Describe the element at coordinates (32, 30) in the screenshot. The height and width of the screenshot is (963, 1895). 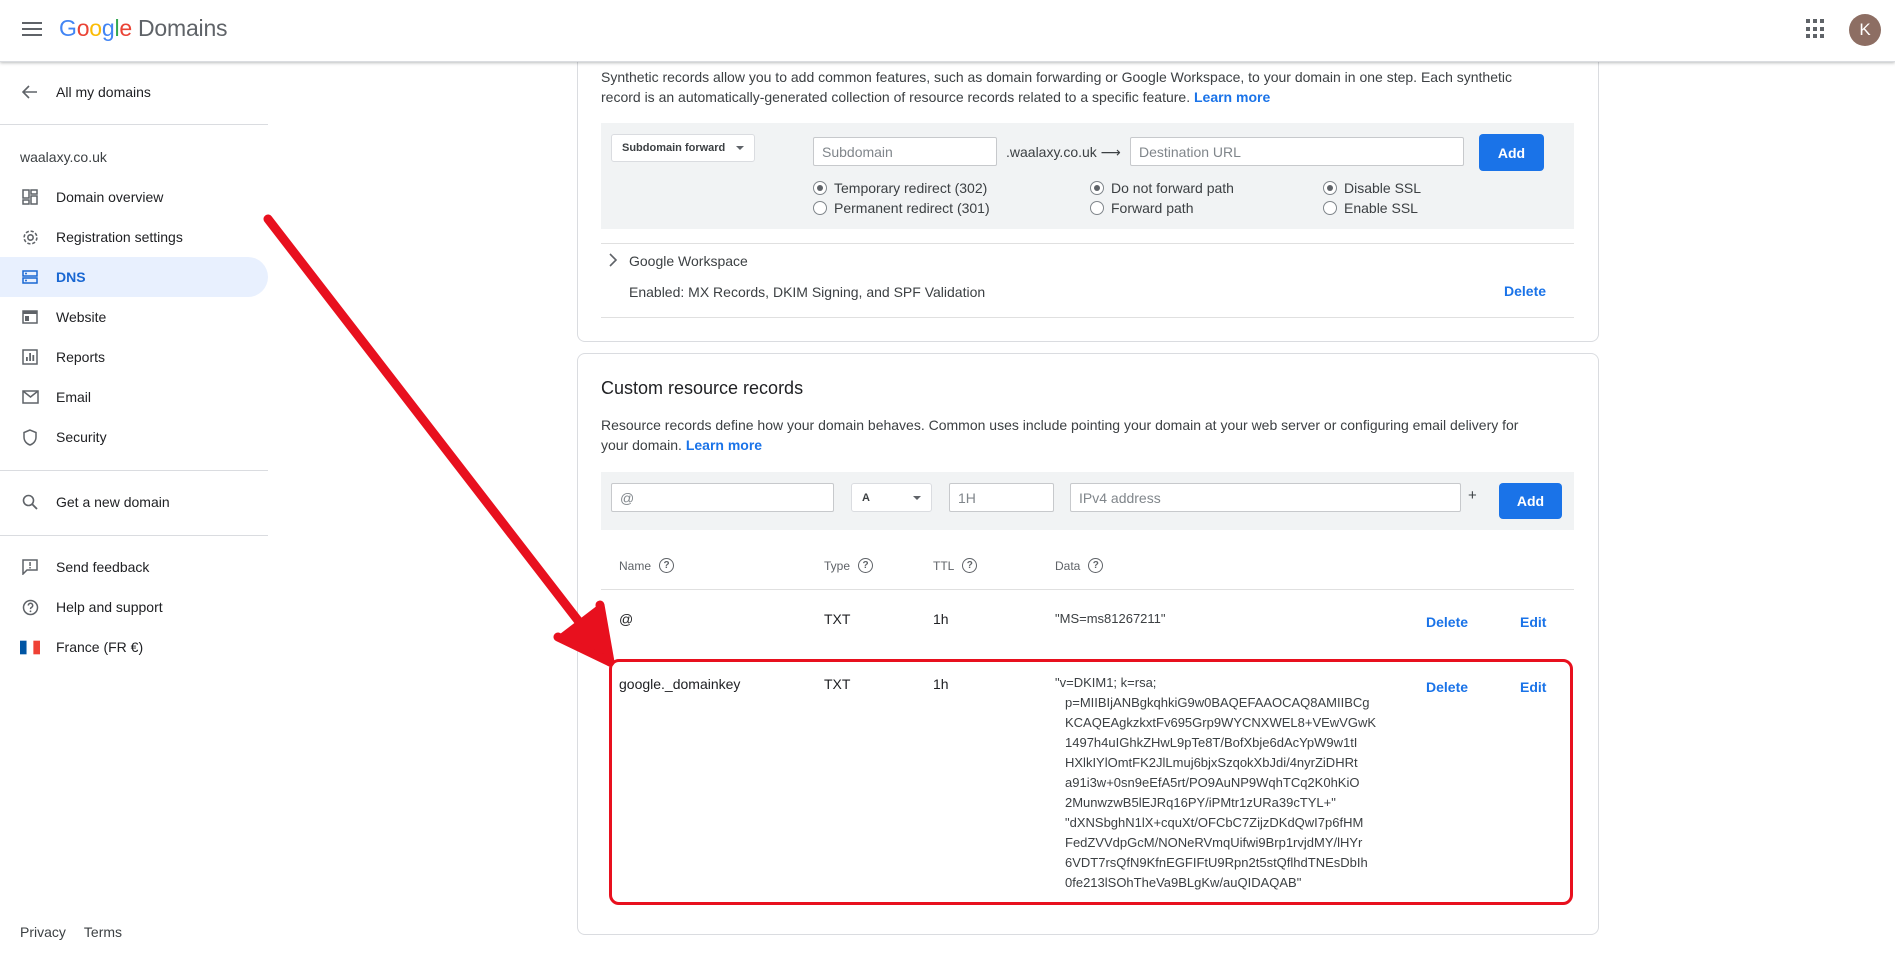
I see `hamburger-icon` at that location.